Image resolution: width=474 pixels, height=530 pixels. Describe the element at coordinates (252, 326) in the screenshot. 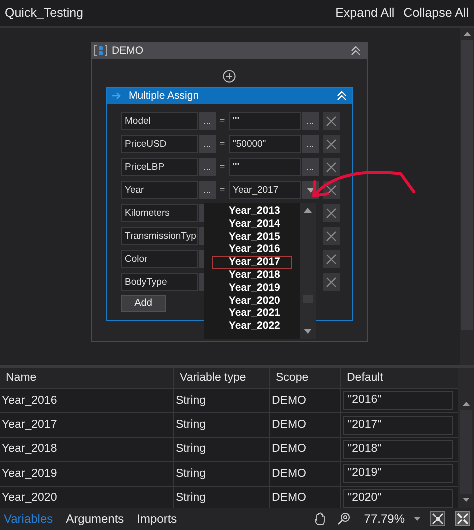

I see `dropdown-option: Year_2022` at that location.